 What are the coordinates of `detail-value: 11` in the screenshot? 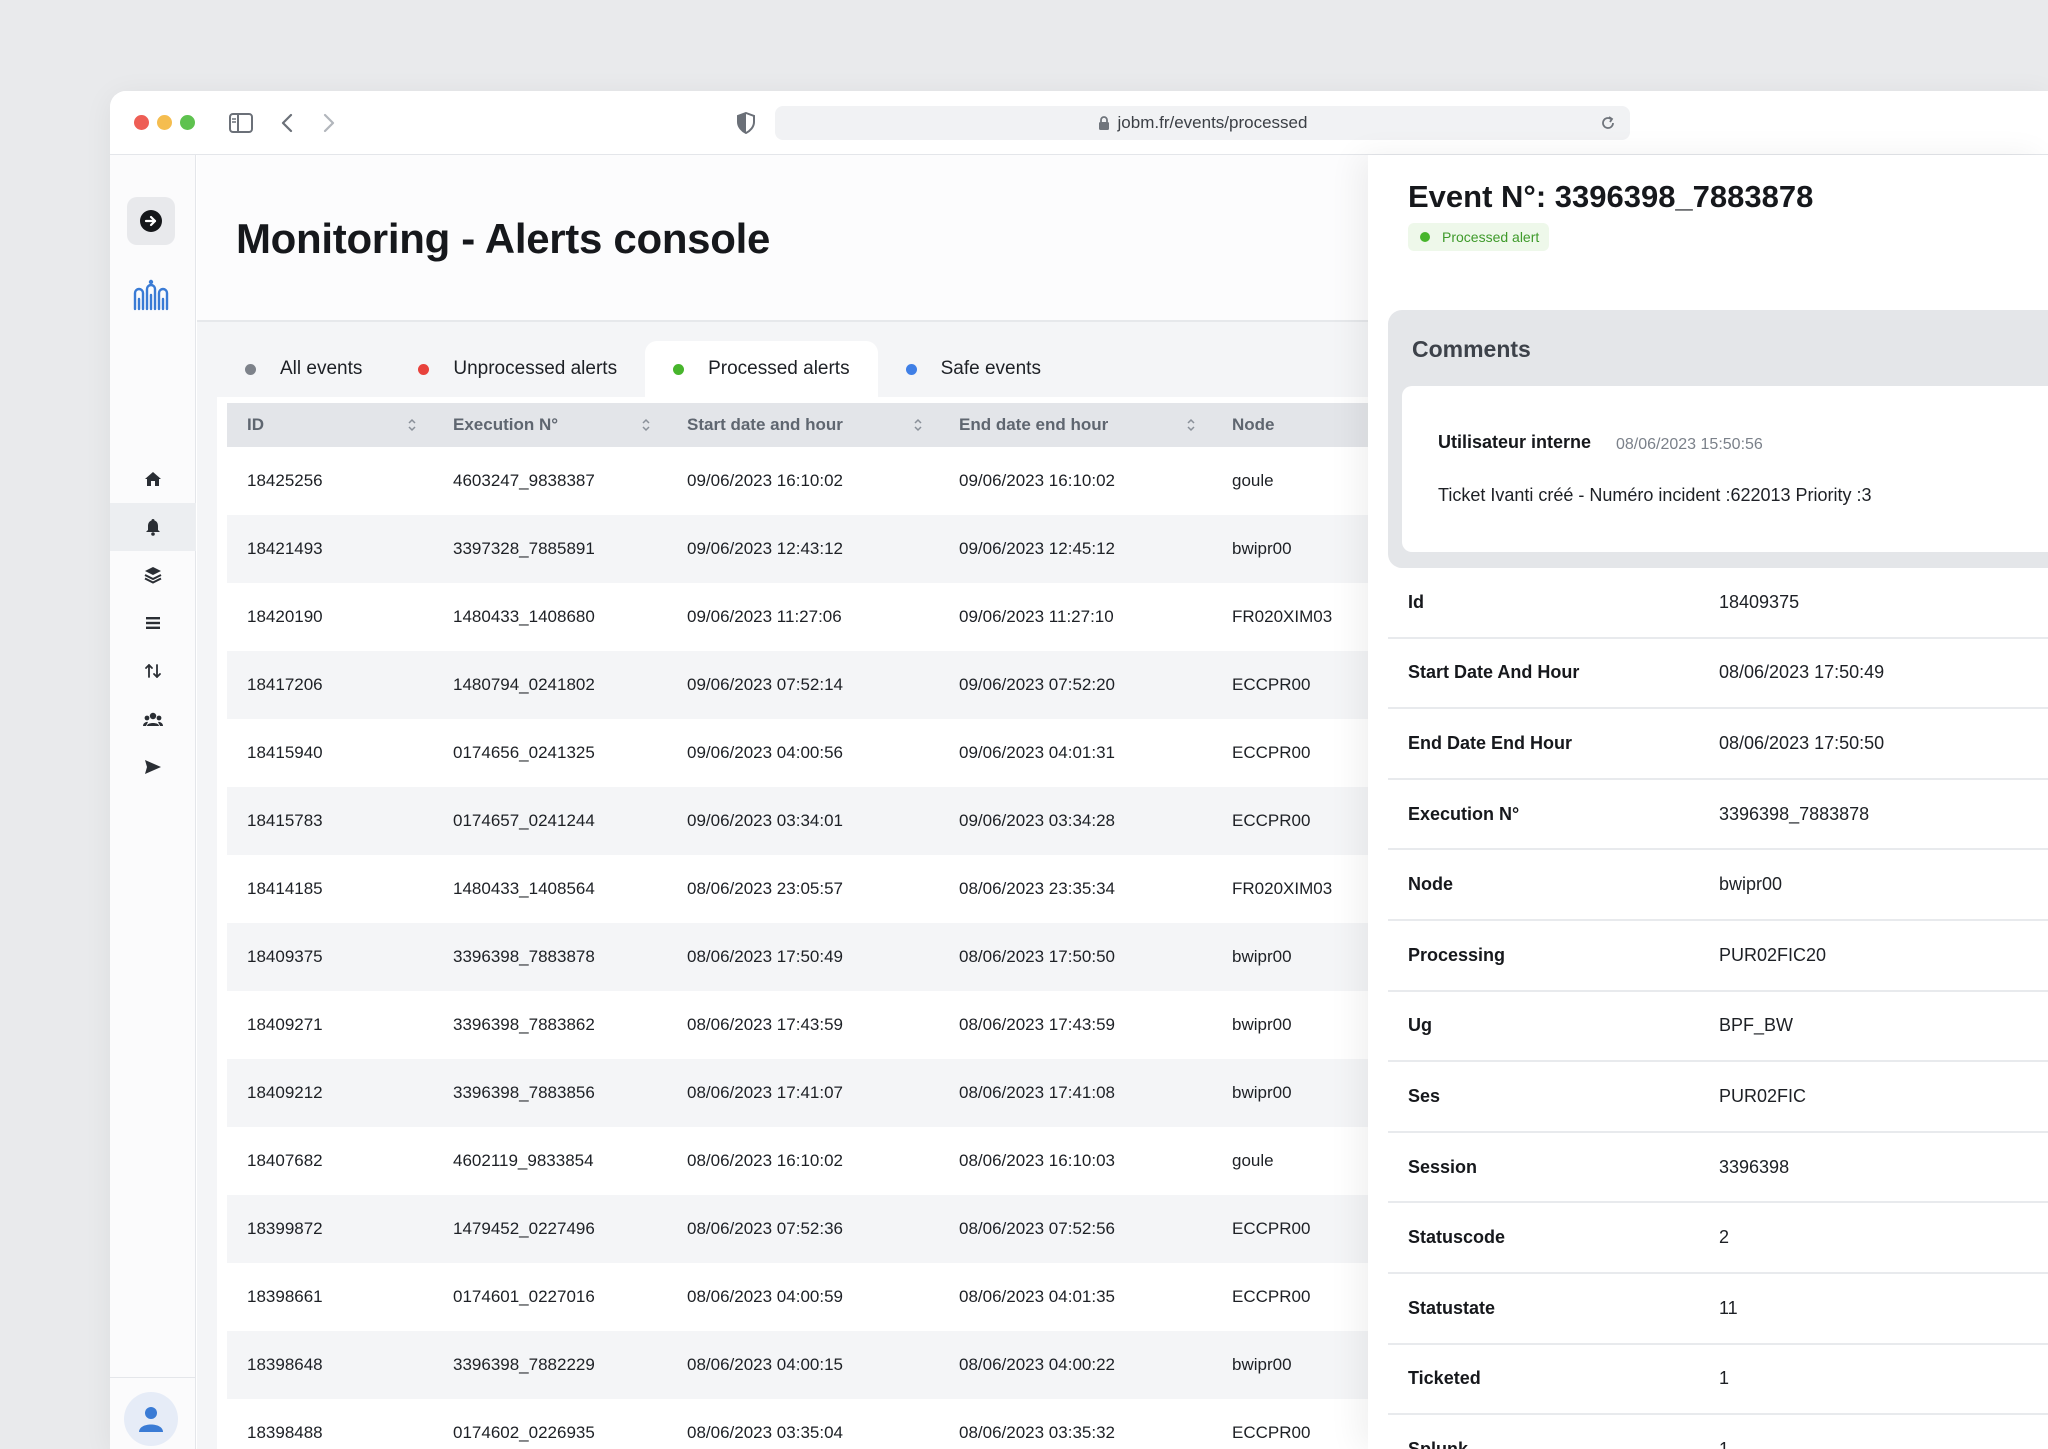 It's located at (1728, 1307).